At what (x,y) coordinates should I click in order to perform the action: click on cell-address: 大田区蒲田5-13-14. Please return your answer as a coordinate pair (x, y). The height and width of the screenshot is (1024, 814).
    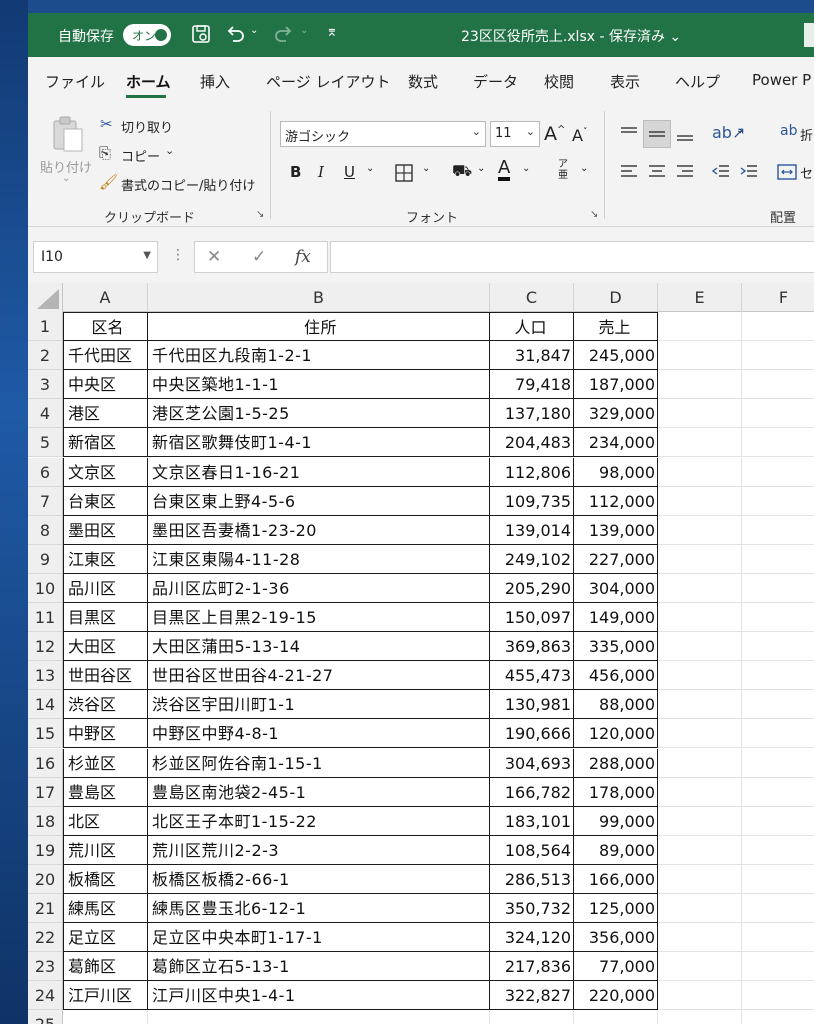
    Looking at the image, I should click on (319, 647).